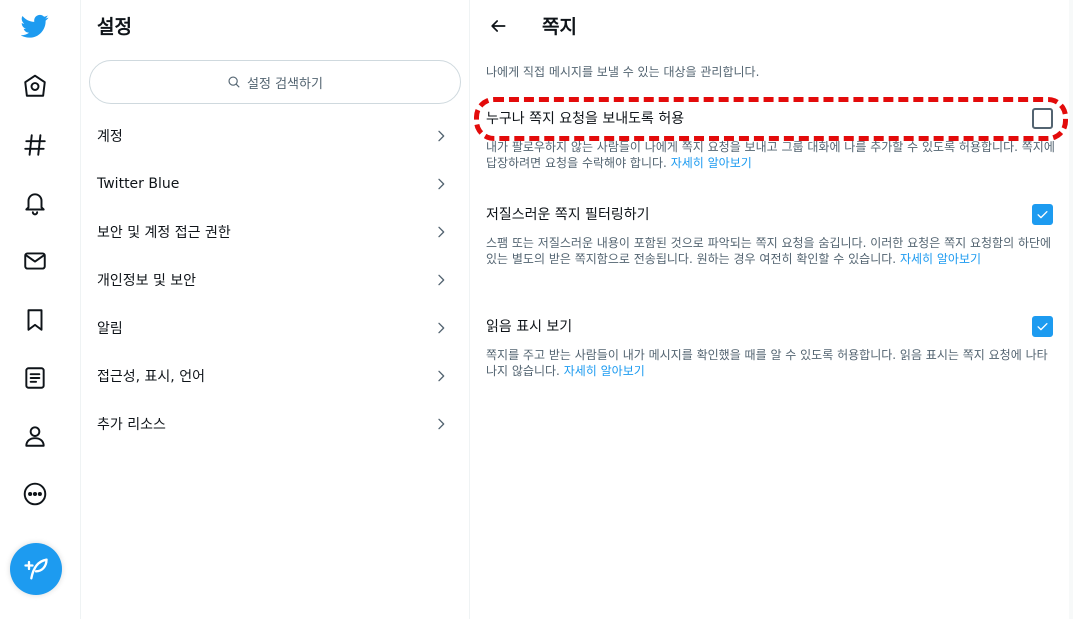  Describe the element at coordinates (275, 232) in the screenshot. I see `settings-item-security: 보안 및 계정 접근 권한` at that location.